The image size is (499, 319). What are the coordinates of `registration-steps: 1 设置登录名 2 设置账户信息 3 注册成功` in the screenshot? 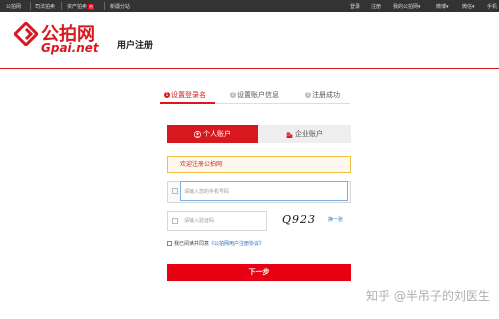 It's located at (255, 98).